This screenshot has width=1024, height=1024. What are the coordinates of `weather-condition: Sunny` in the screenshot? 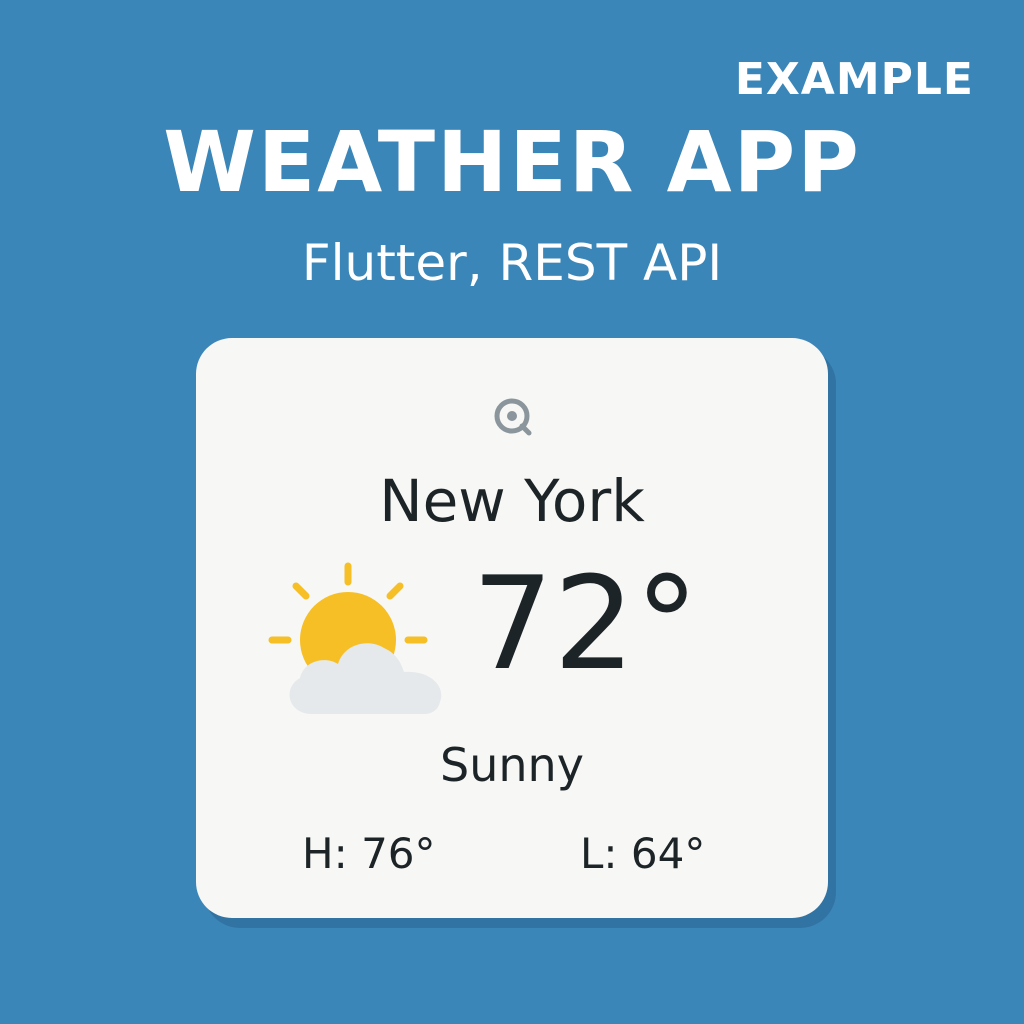 It's located at (512, 765).